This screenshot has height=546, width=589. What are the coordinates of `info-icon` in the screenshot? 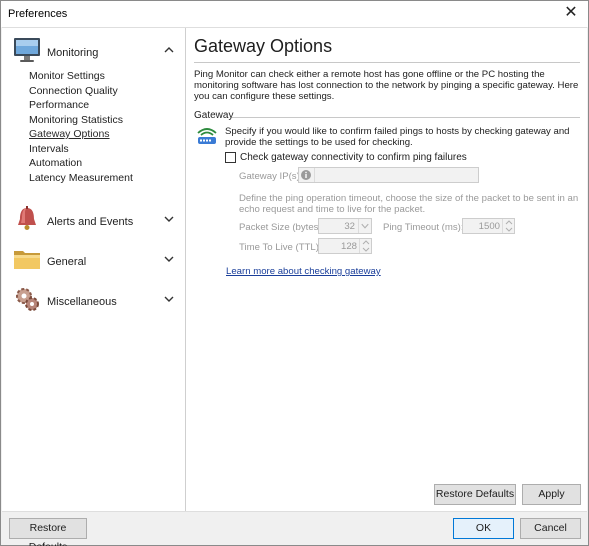 It's located at (306, 175).